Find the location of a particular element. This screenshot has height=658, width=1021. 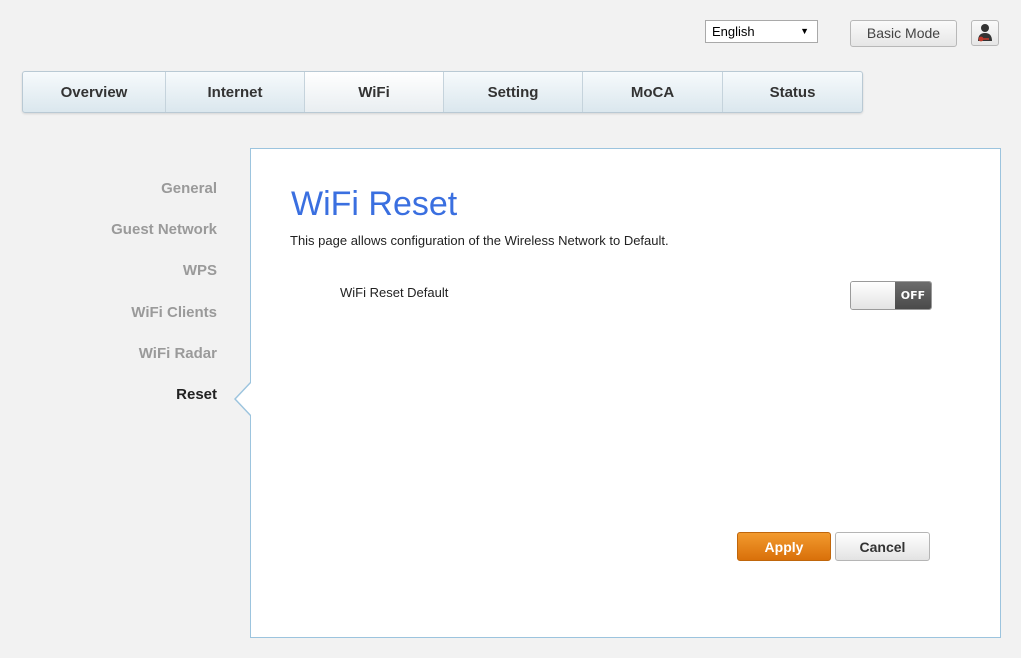

user-button is located at coordinates (985, 33).